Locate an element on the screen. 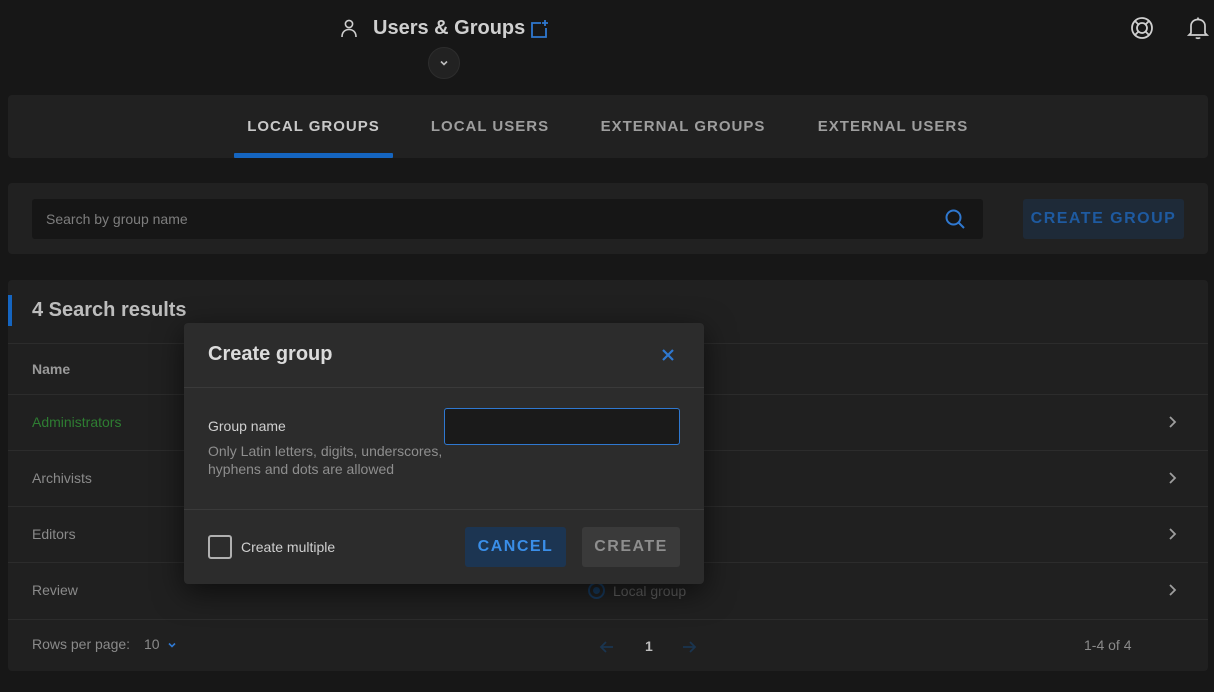  next-page-arrow-icon is located at coordinates (689, 647).